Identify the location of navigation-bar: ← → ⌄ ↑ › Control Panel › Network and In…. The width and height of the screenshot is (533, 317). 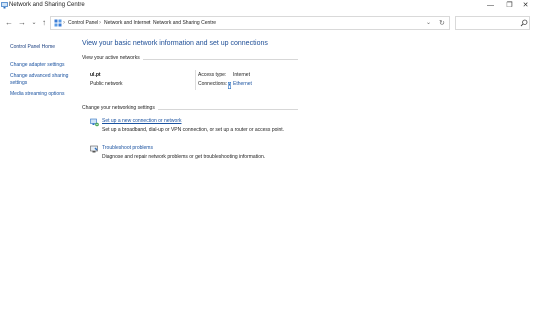
(266, 24).